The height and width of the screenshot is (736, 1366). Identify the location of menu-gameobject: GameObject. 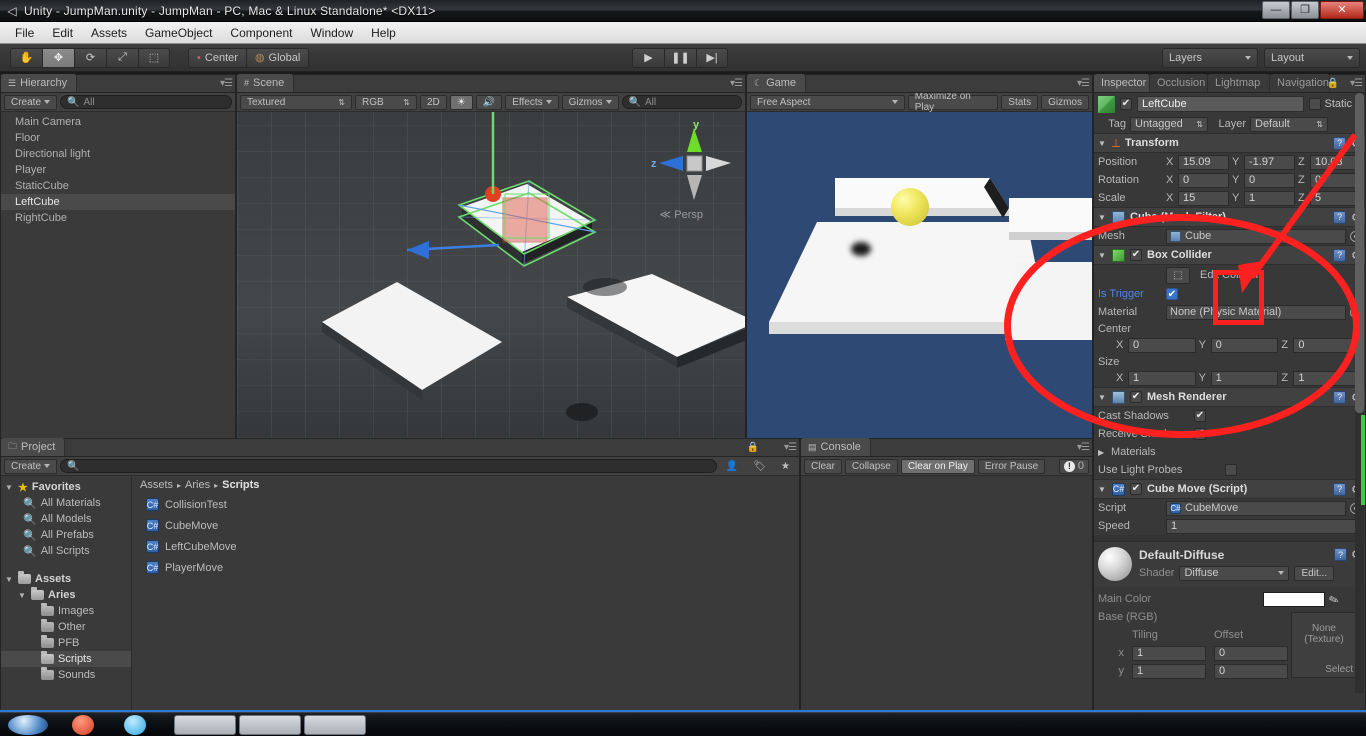
(178, 33).